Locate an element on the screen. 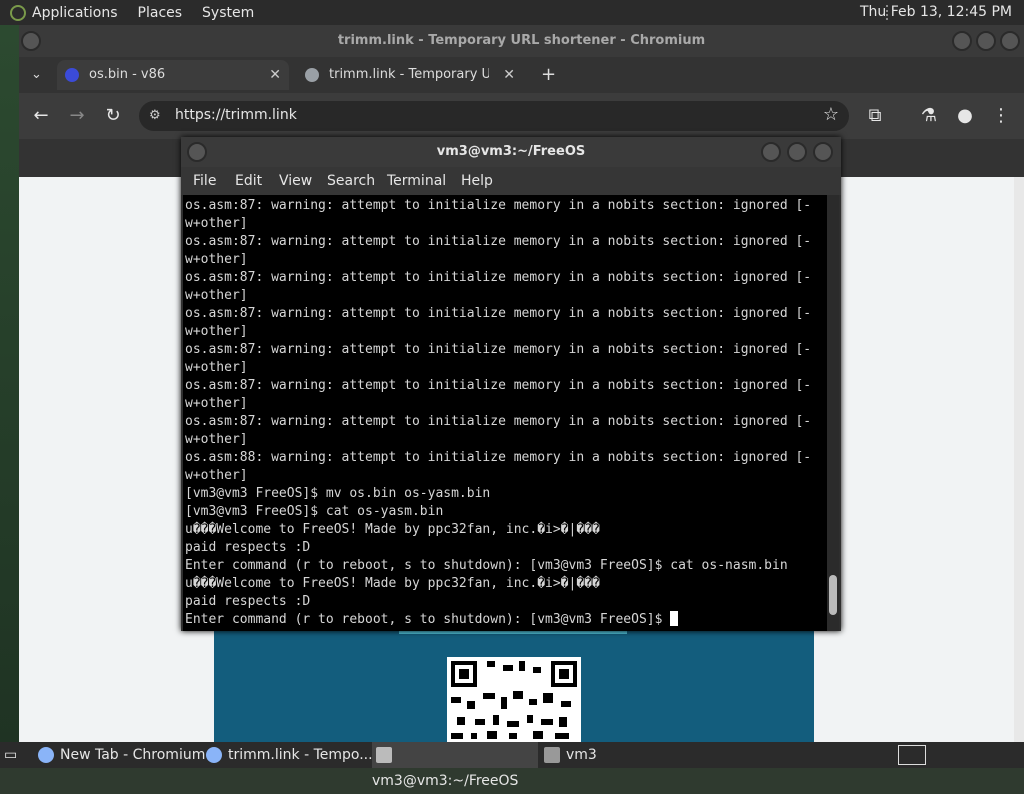  globe-favicon-icon is located at coordinates (312, 74).